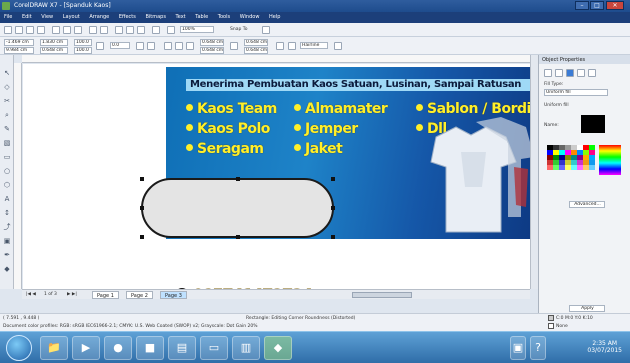 Image resolution: width=630 pixels, height=363 pixels. What do you see at coordinates (179, 46) in the screenshot?
I see `corner-scallop-icon` at bounding box center [179, 46].